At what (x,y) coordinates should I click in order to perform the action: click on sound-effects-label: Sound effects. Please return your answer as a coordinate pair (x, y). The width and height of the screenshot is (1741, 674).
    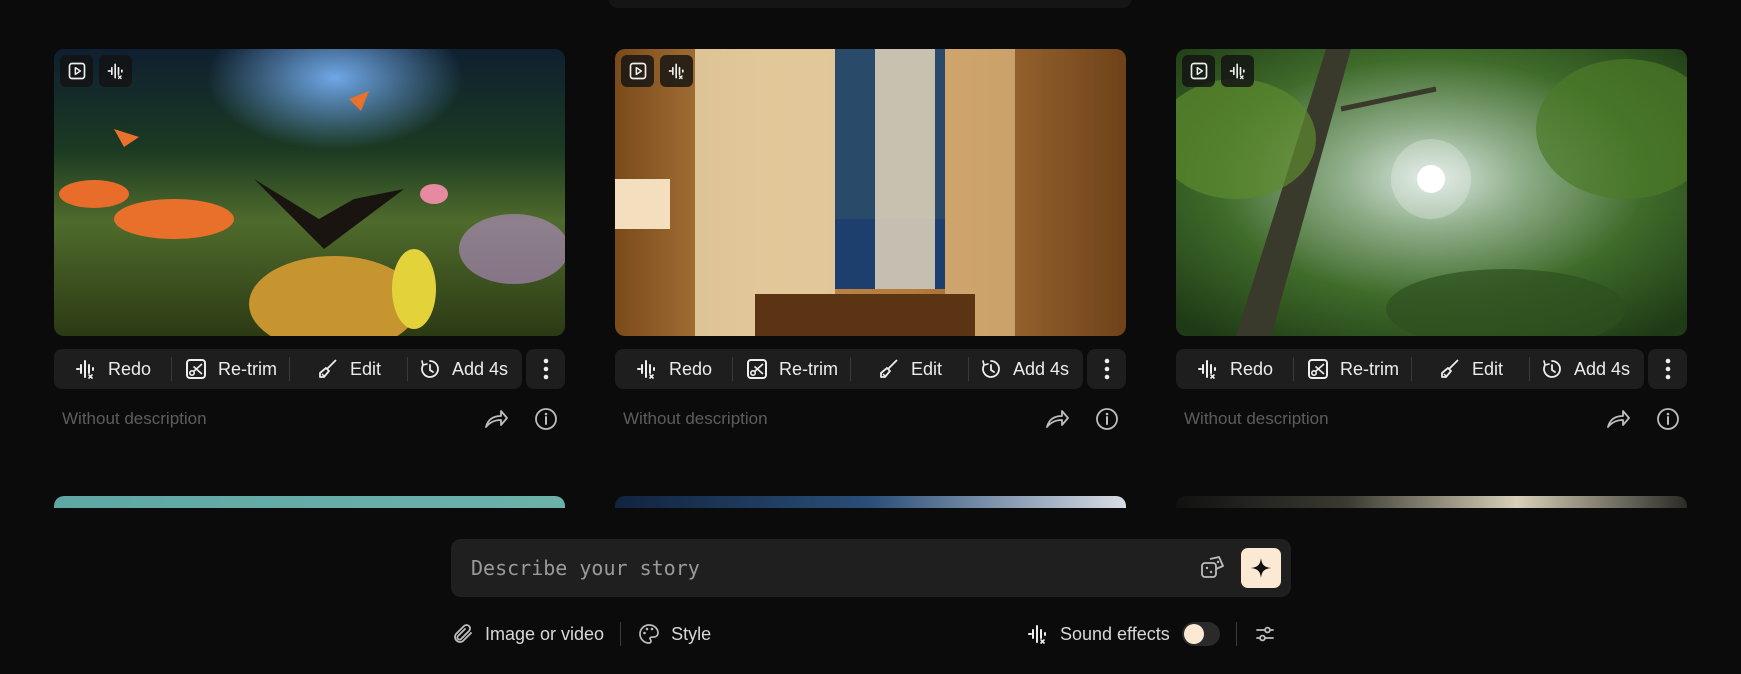
    Looking at the image, I should click on (1098, 634).